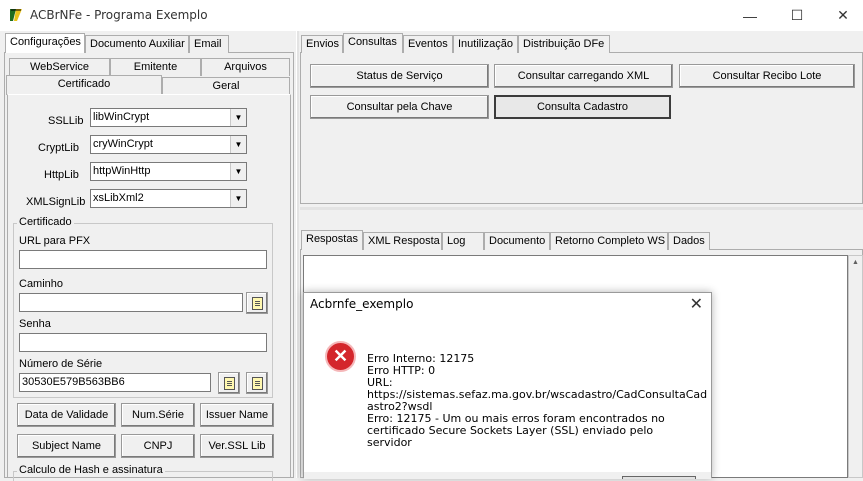 This screenshot has width=863, height=481. I want to click on httplib-label: HttpLib, so click(61, 175).